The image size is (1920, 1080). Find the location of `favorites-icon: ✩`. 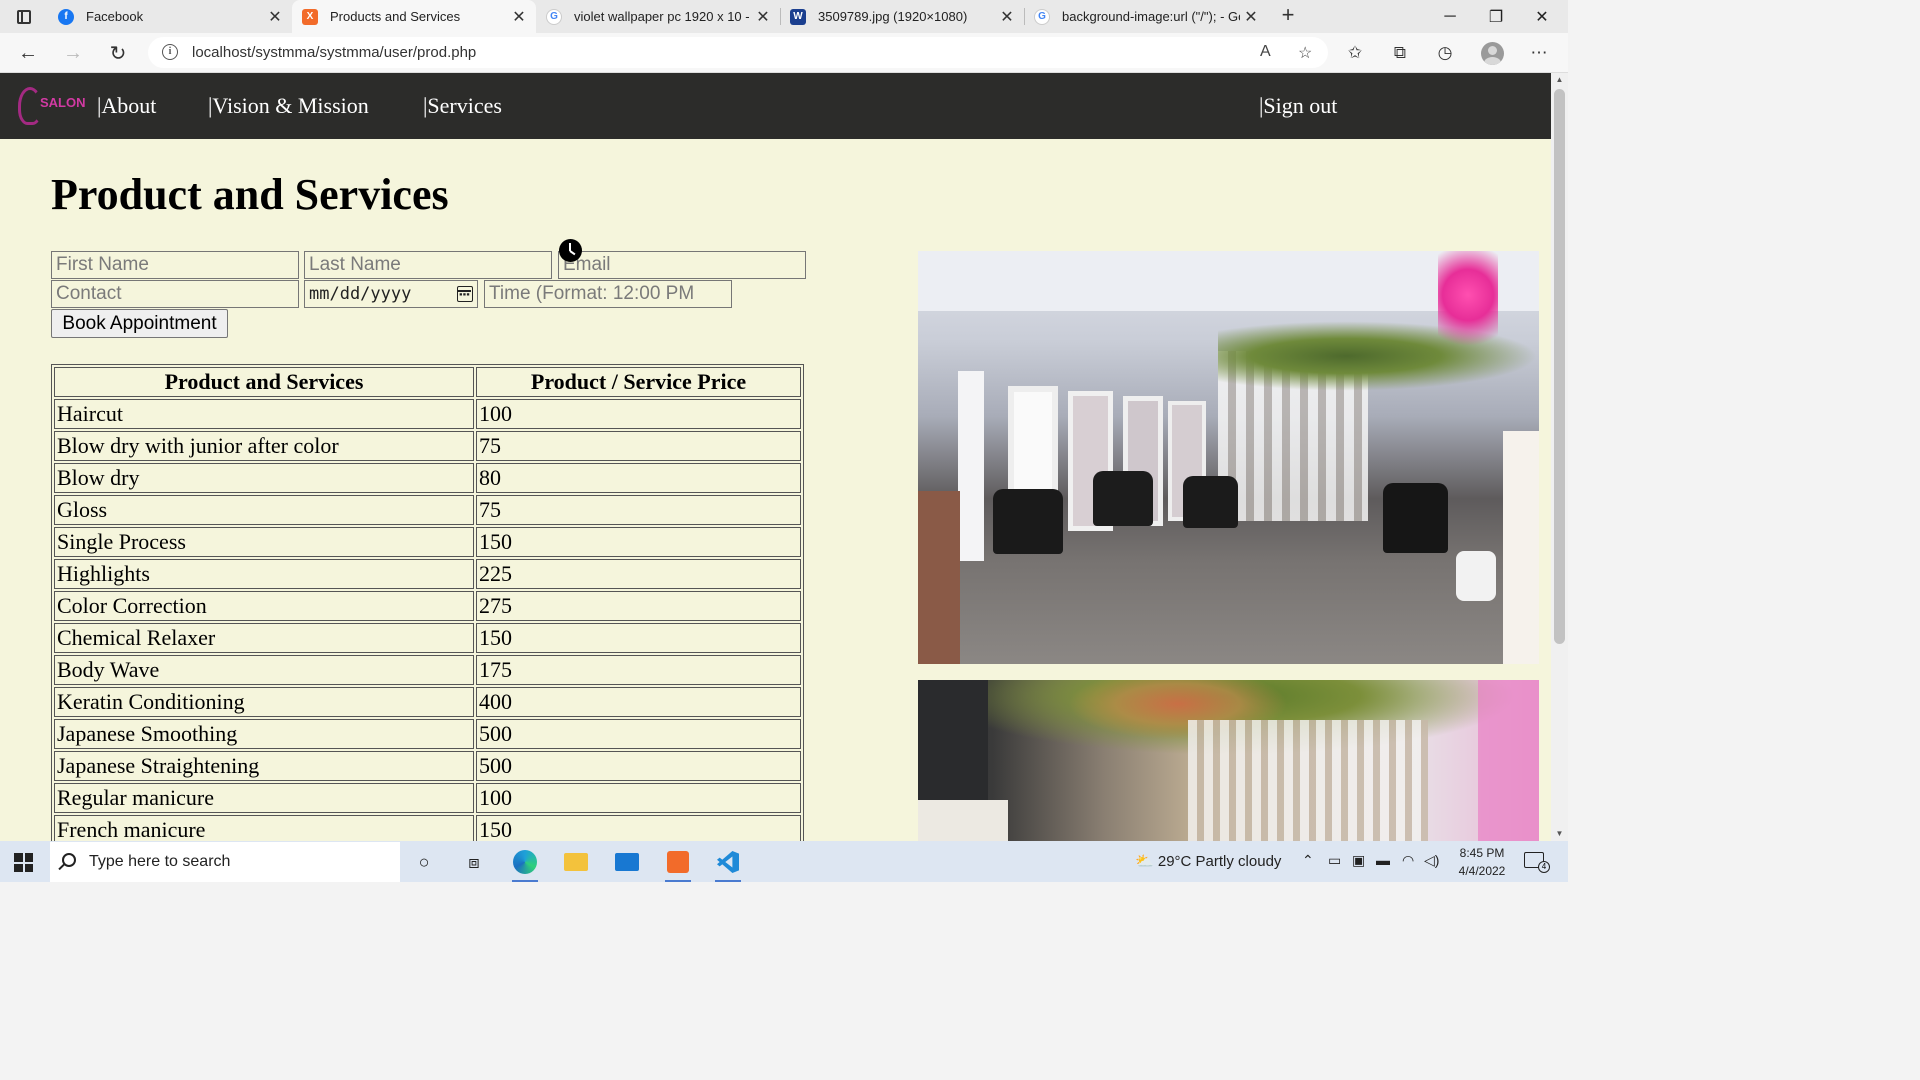

favorites-icon: ✩ is located at coordinates (1355, 53).